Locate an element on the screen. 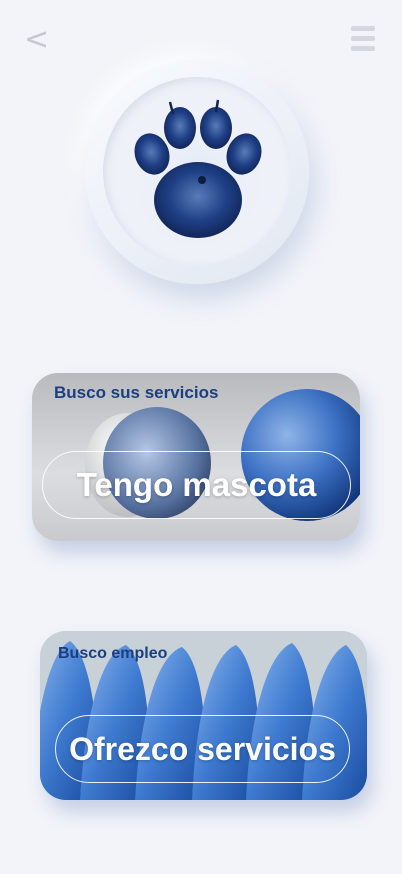  back-button: < is located at coordinates (39, 40).